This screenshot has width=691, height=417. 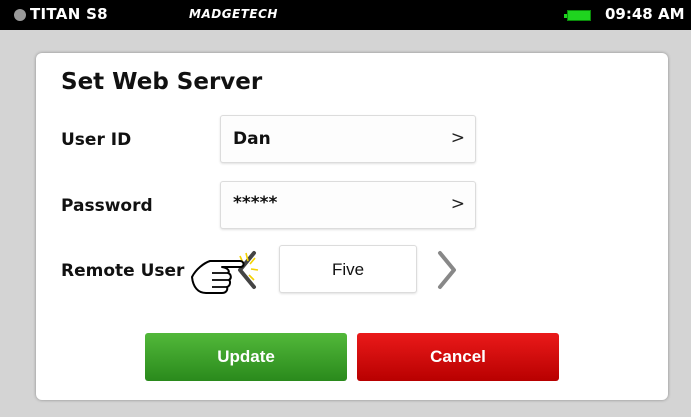 What do you see at coordinates (348, 139) in the screenshot?
I see `user-id-field: Dan >` at bounding box center [348, 139].